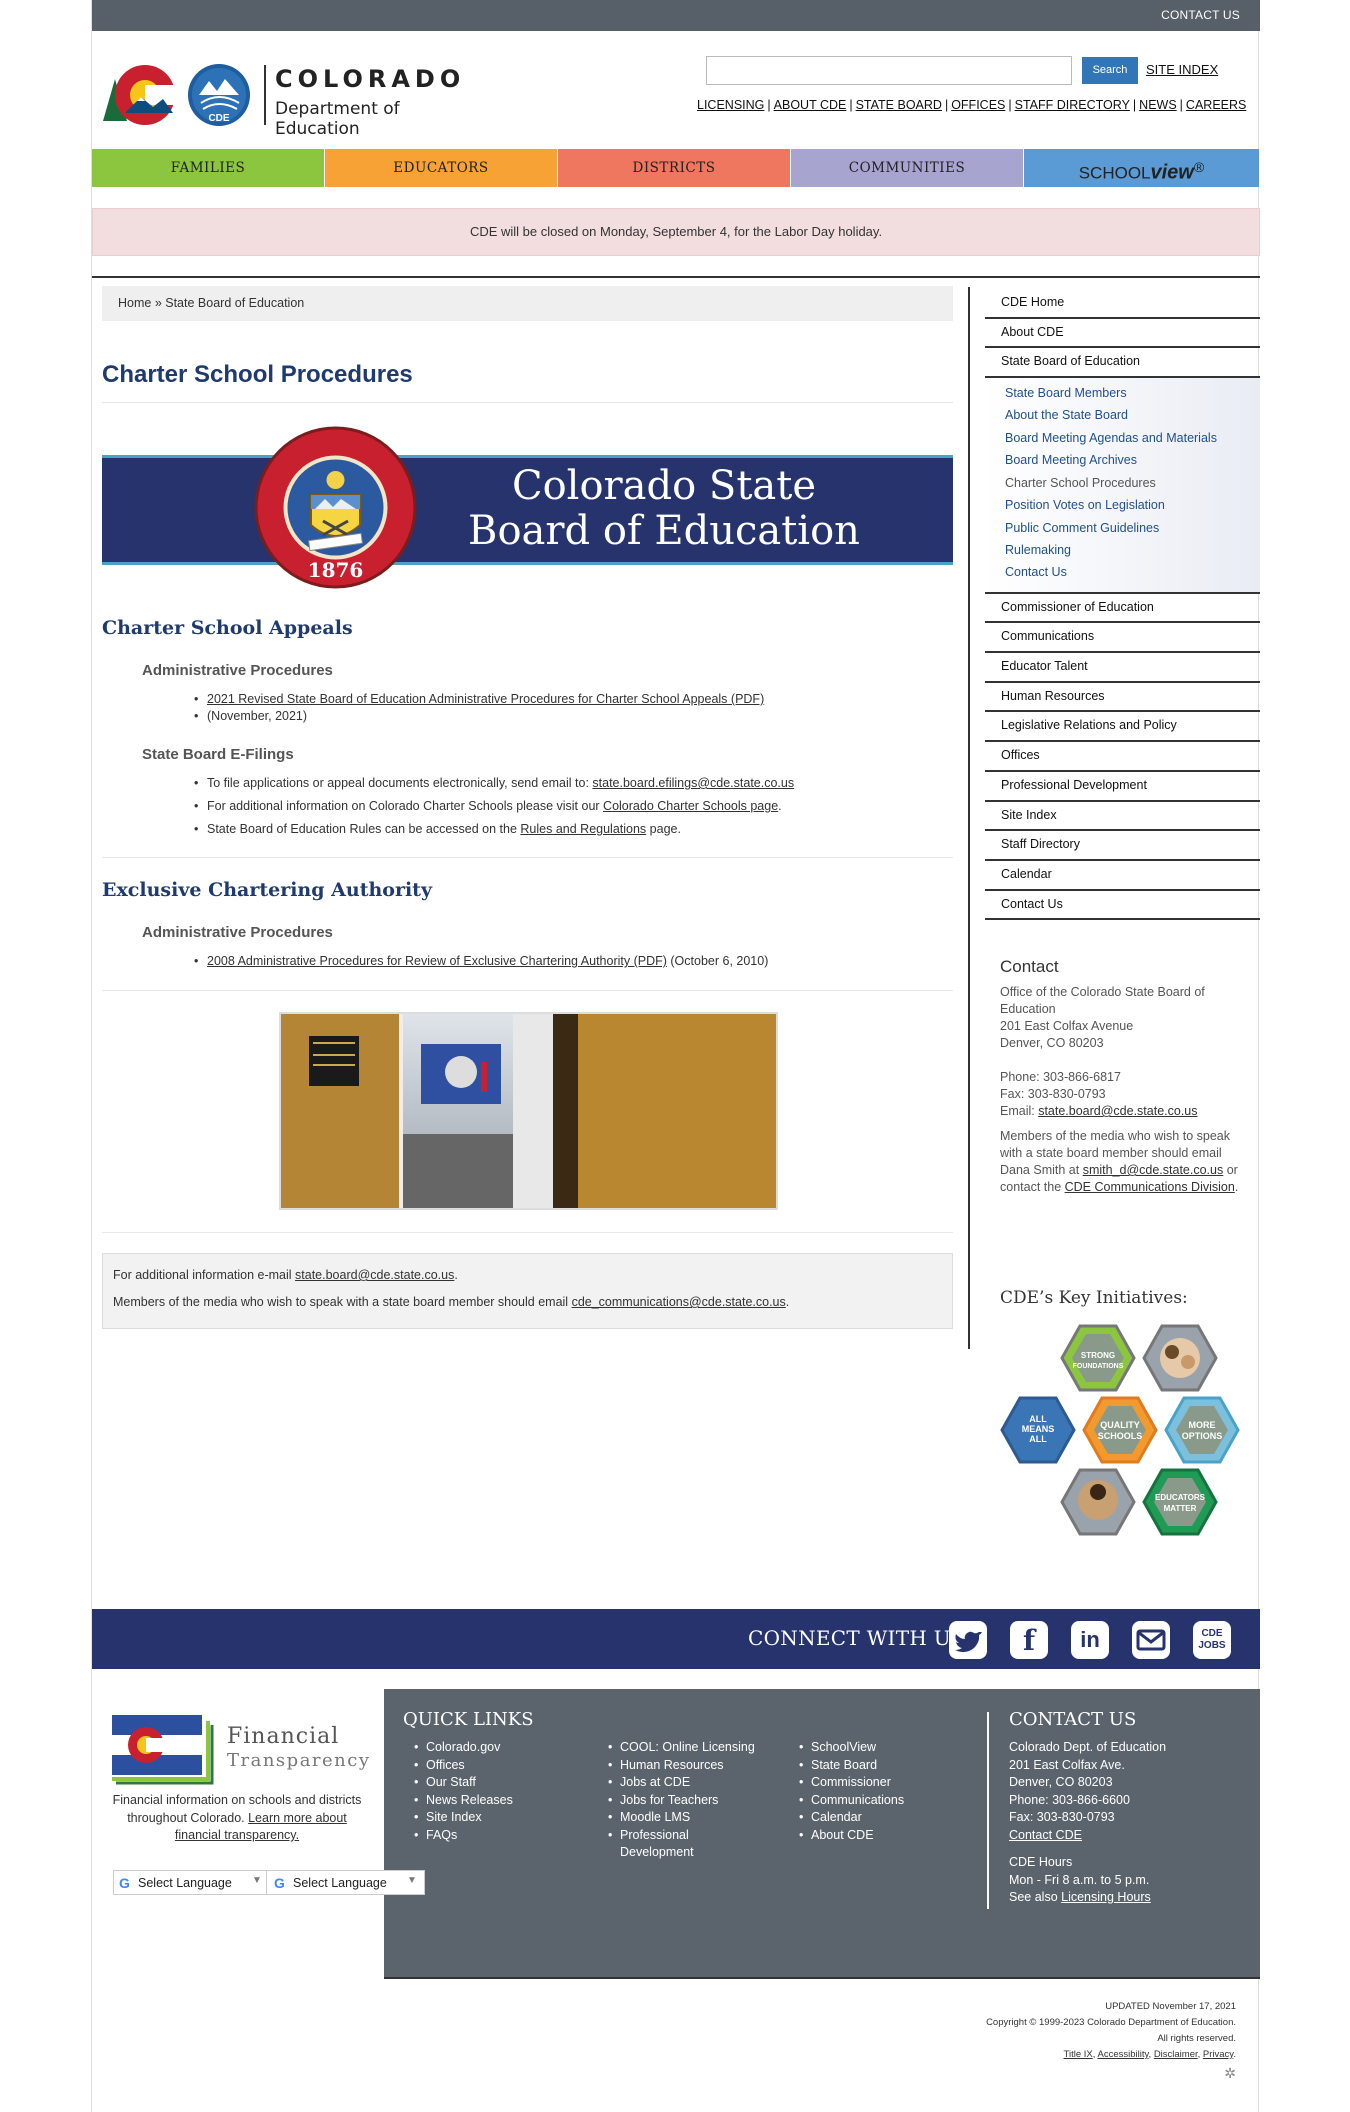 The width and height of the screenshot is (1350, 2112). Describe the element at coordinates (889, 70) in the screenshot. I see `search-input` at that location.